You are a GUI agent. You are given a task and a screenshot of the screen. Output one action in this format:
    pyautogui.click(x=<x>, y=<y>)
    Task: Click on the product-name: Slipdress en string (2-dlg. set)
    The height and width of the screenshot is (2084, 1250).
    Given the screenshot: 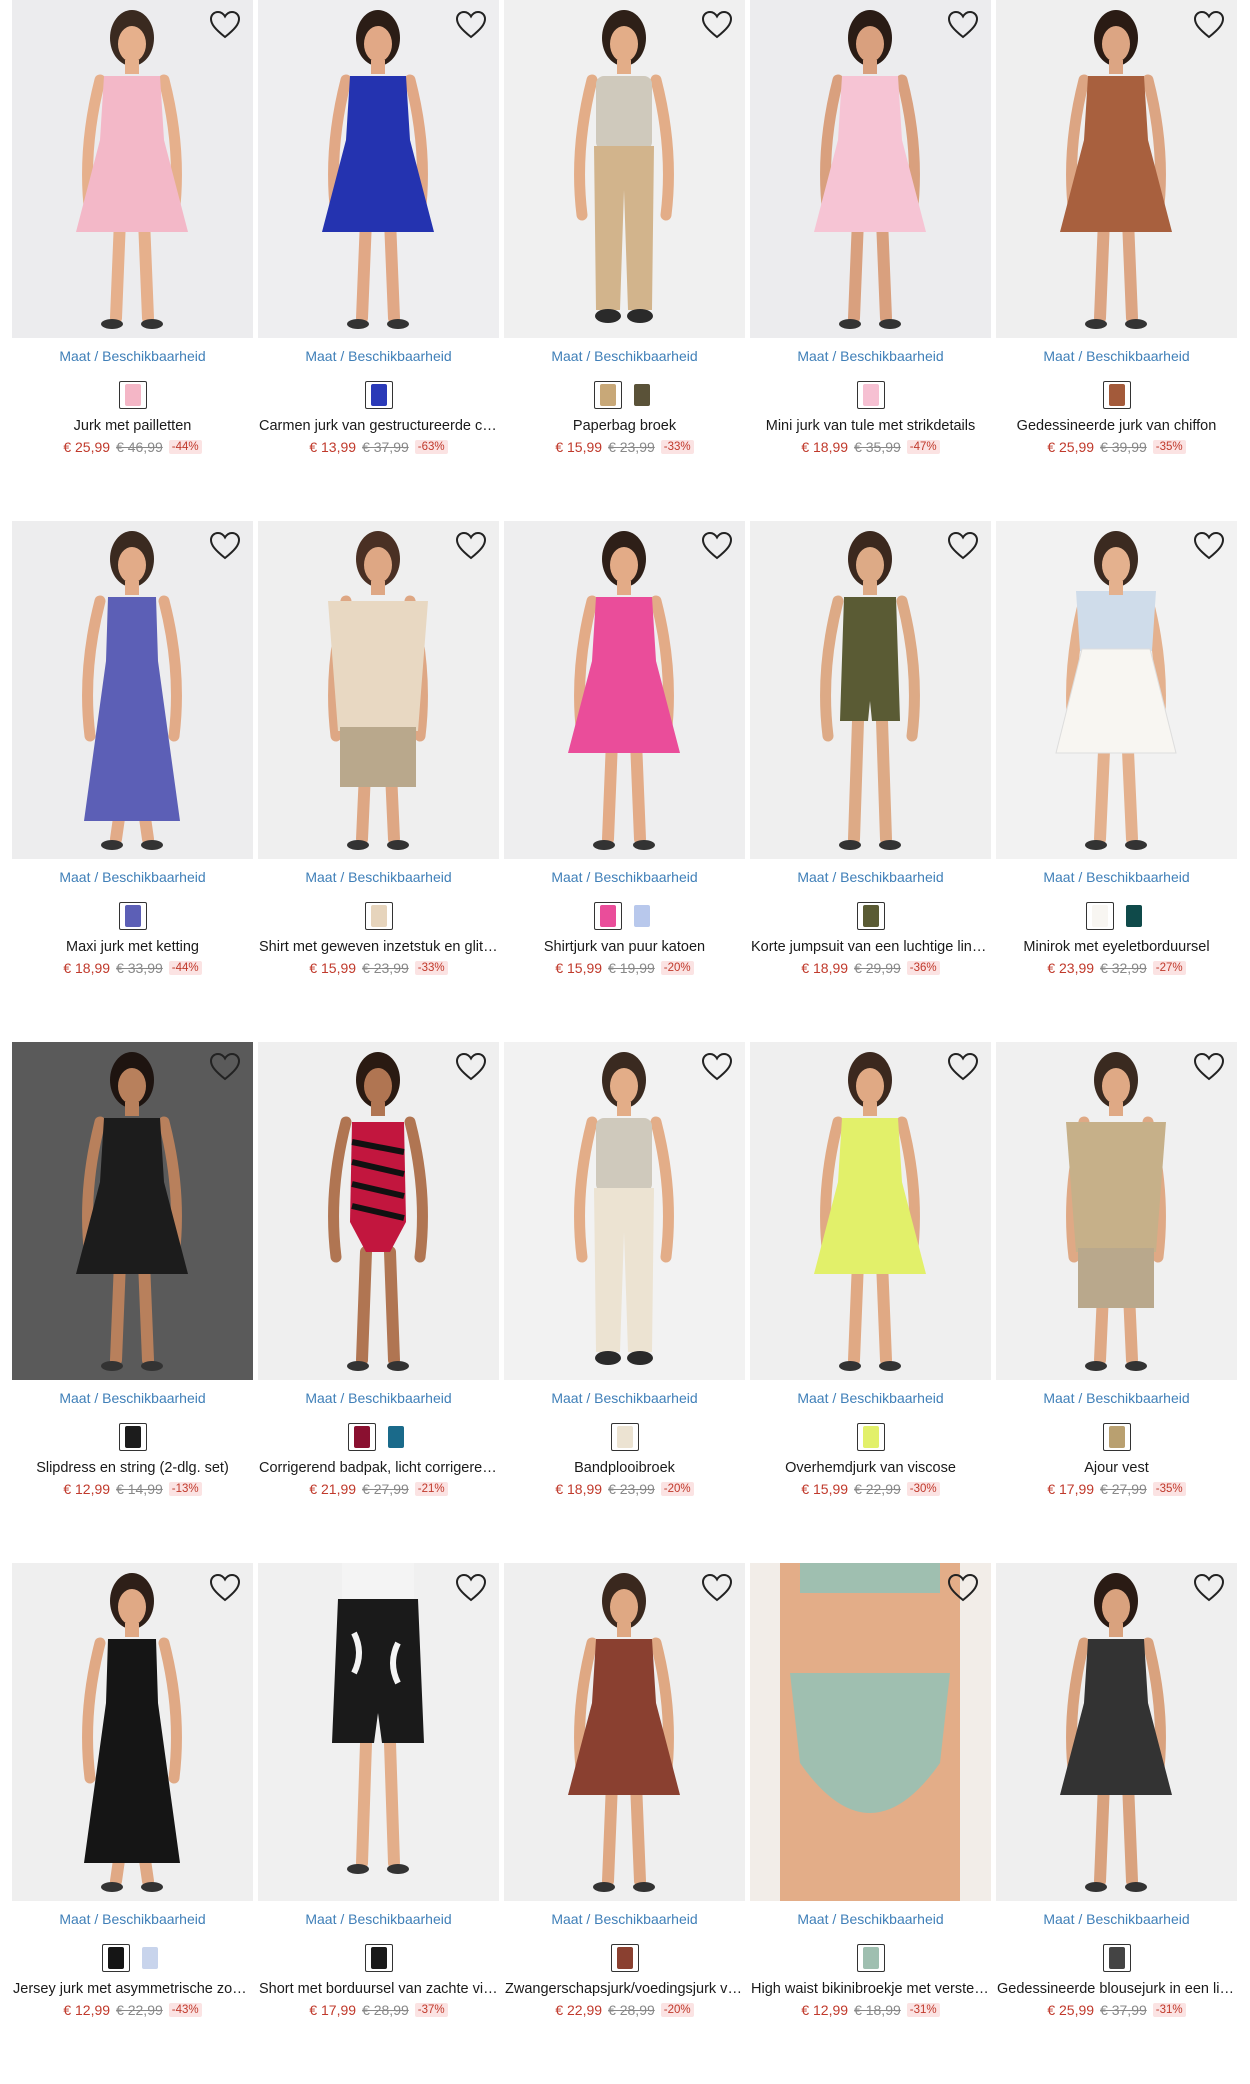 What is the action you would take?
    pyautogui.click(x=132, y=1470)
    